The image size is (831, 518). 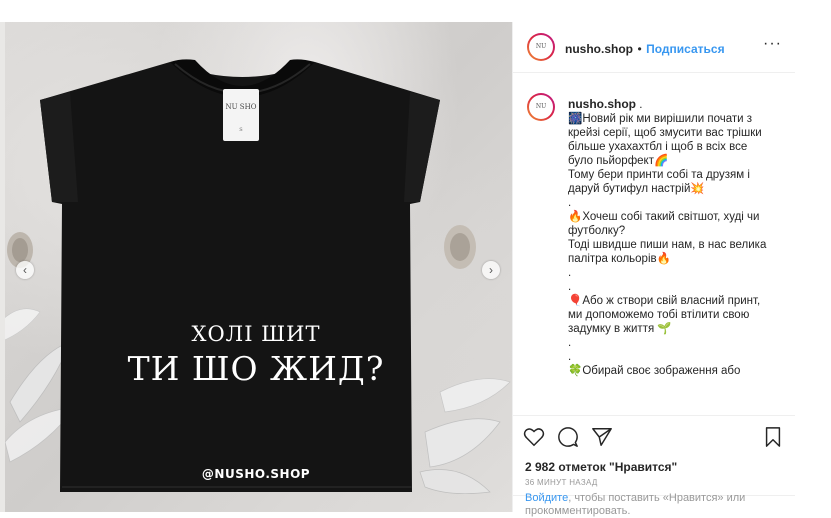 What do you see at coordinates (665, 133) in the screenshot?
I see `caption-line: крейзі серії, щоб змусити вас трішки` at bounding box center [665, 133].